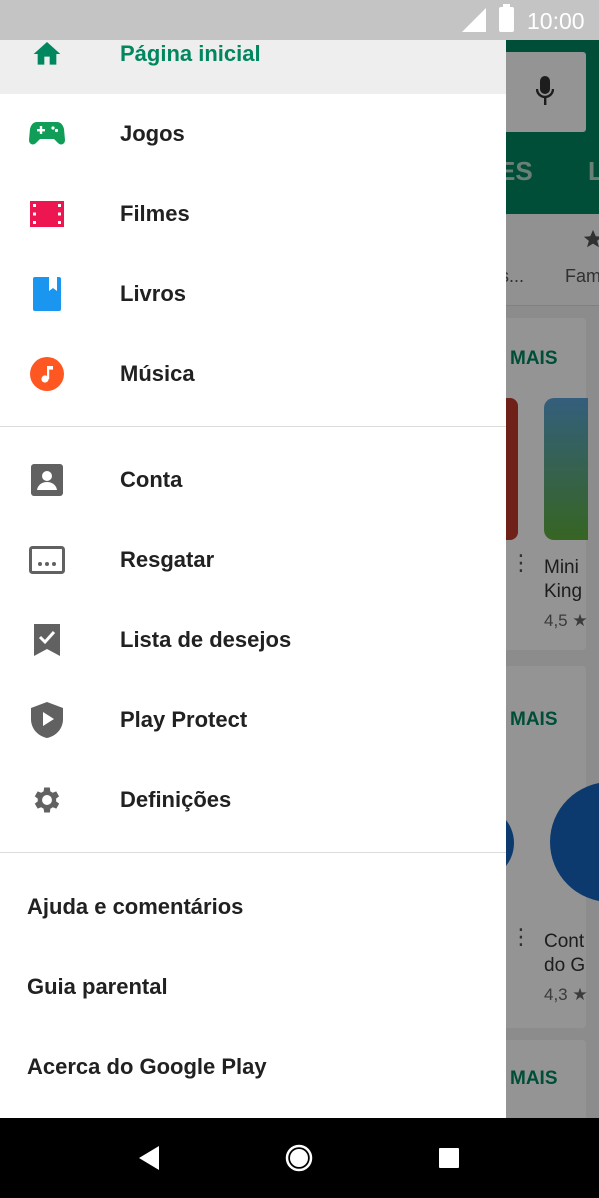 The width and height of the screenshot is (599, 1198). Describe the element at coordinates (506, 18) in the screenshot. I see `battery-icon` at that location.